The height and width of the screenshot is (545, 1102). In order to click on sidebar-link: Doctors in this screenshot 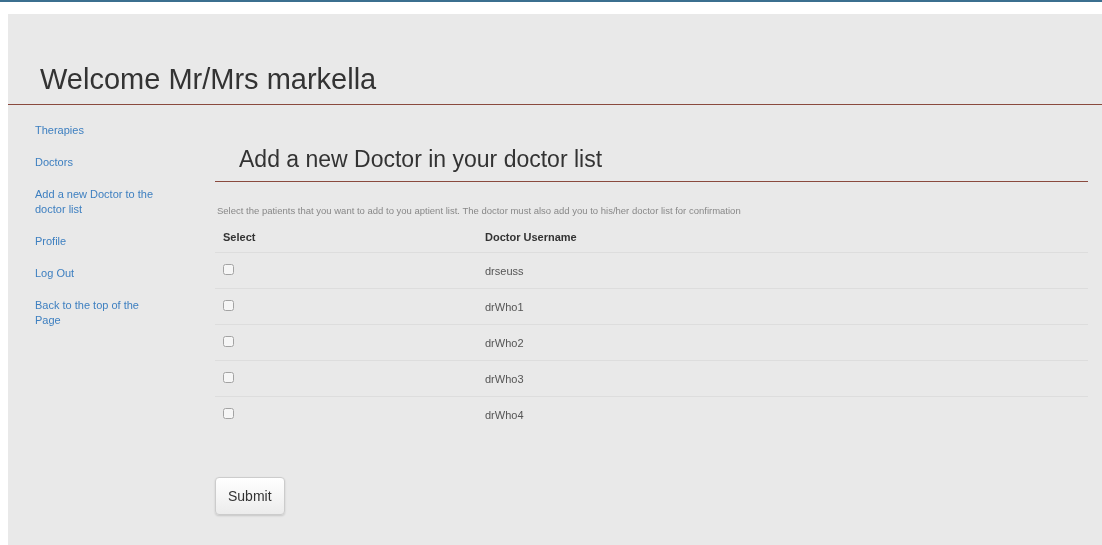, I will do `click(95, 162)`.